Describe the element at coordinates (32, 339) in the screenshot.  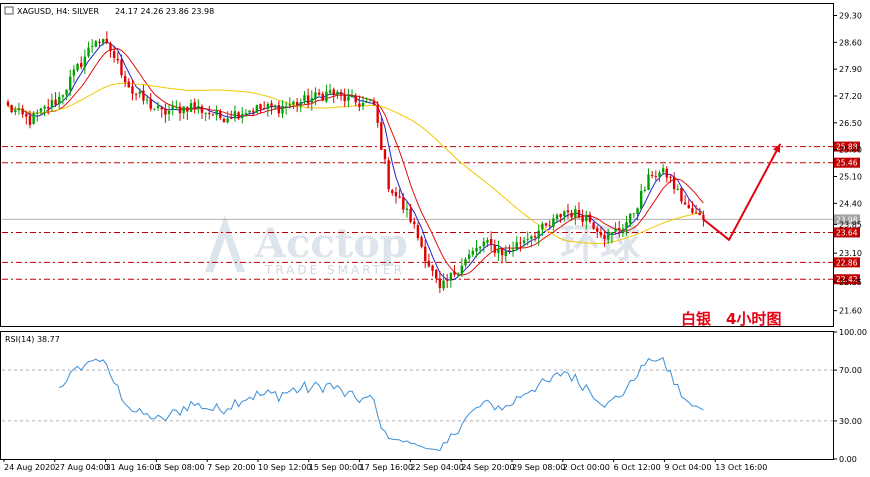
I see `rsi-title: RSI(14) 38.77` at that location.